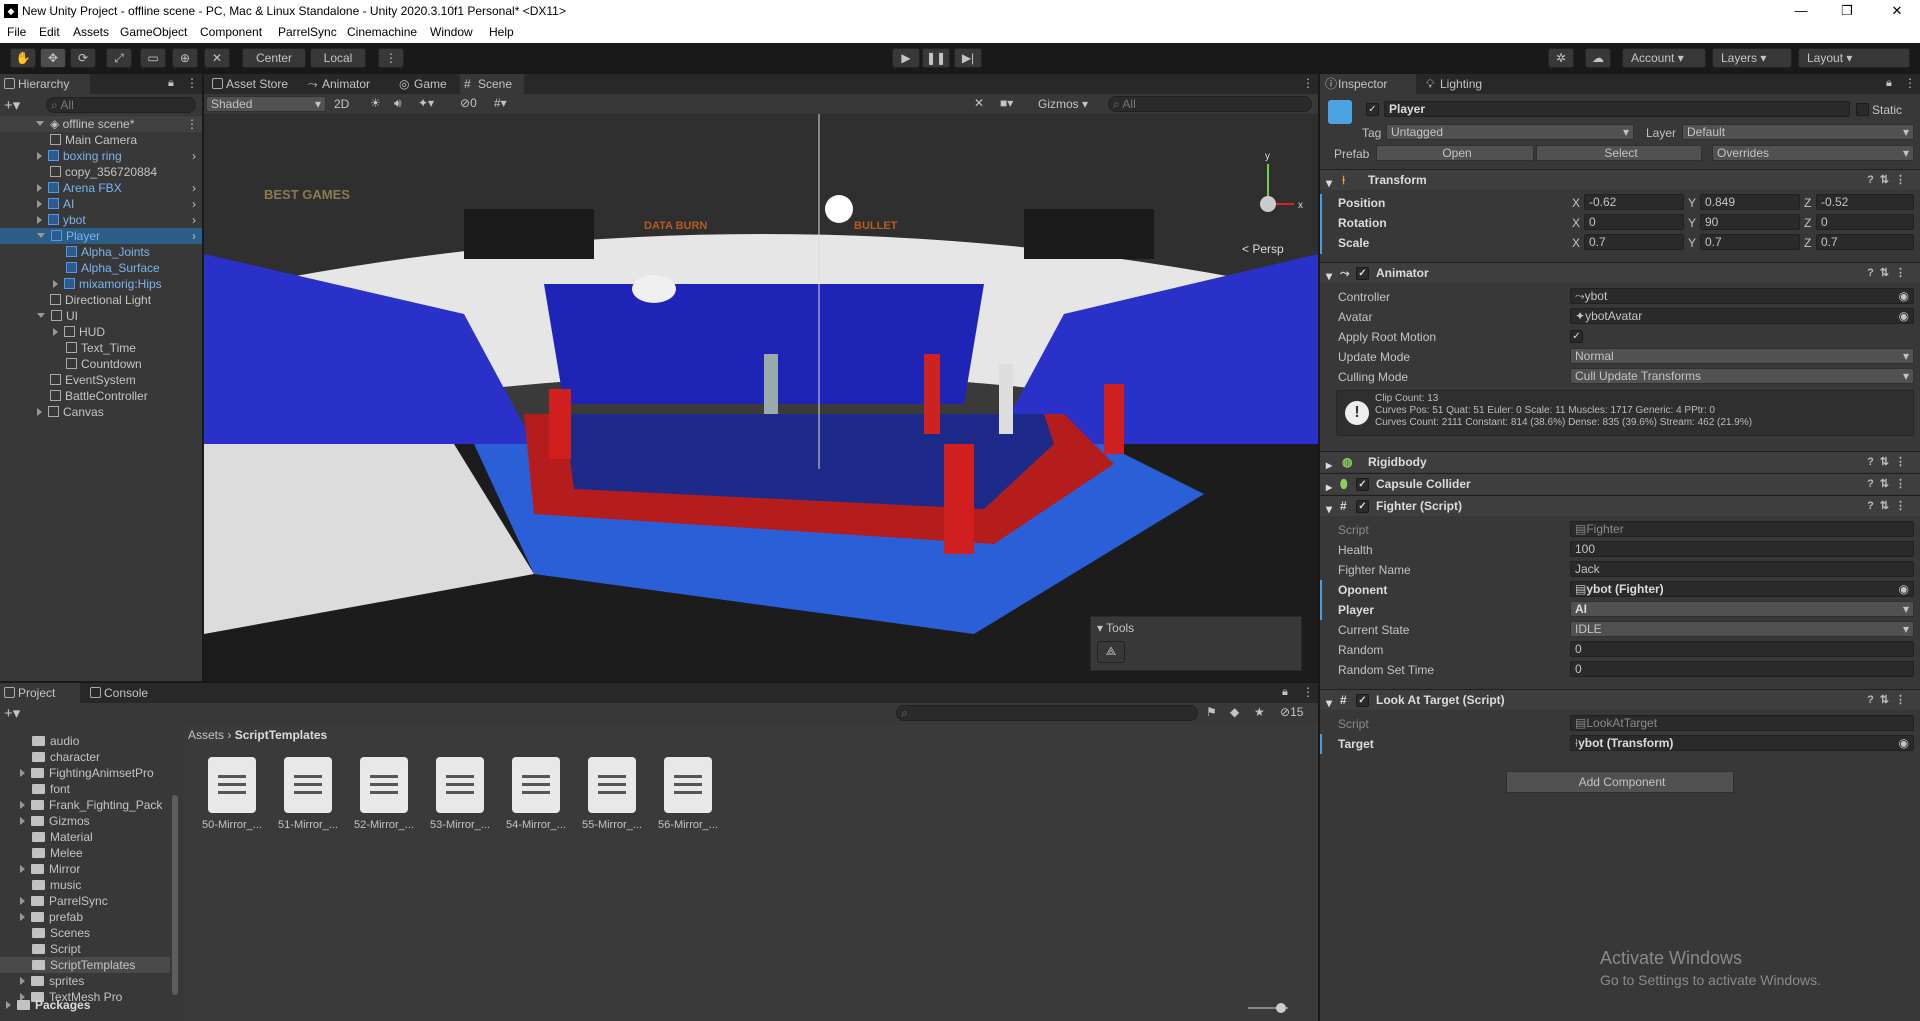 This screenshot has height=1021, width=1920. What do you see at coordinates (1752, 58) in the screenshot?
I see `layers-dropdown: Layers ▾` at bounding box center [1752, 58].